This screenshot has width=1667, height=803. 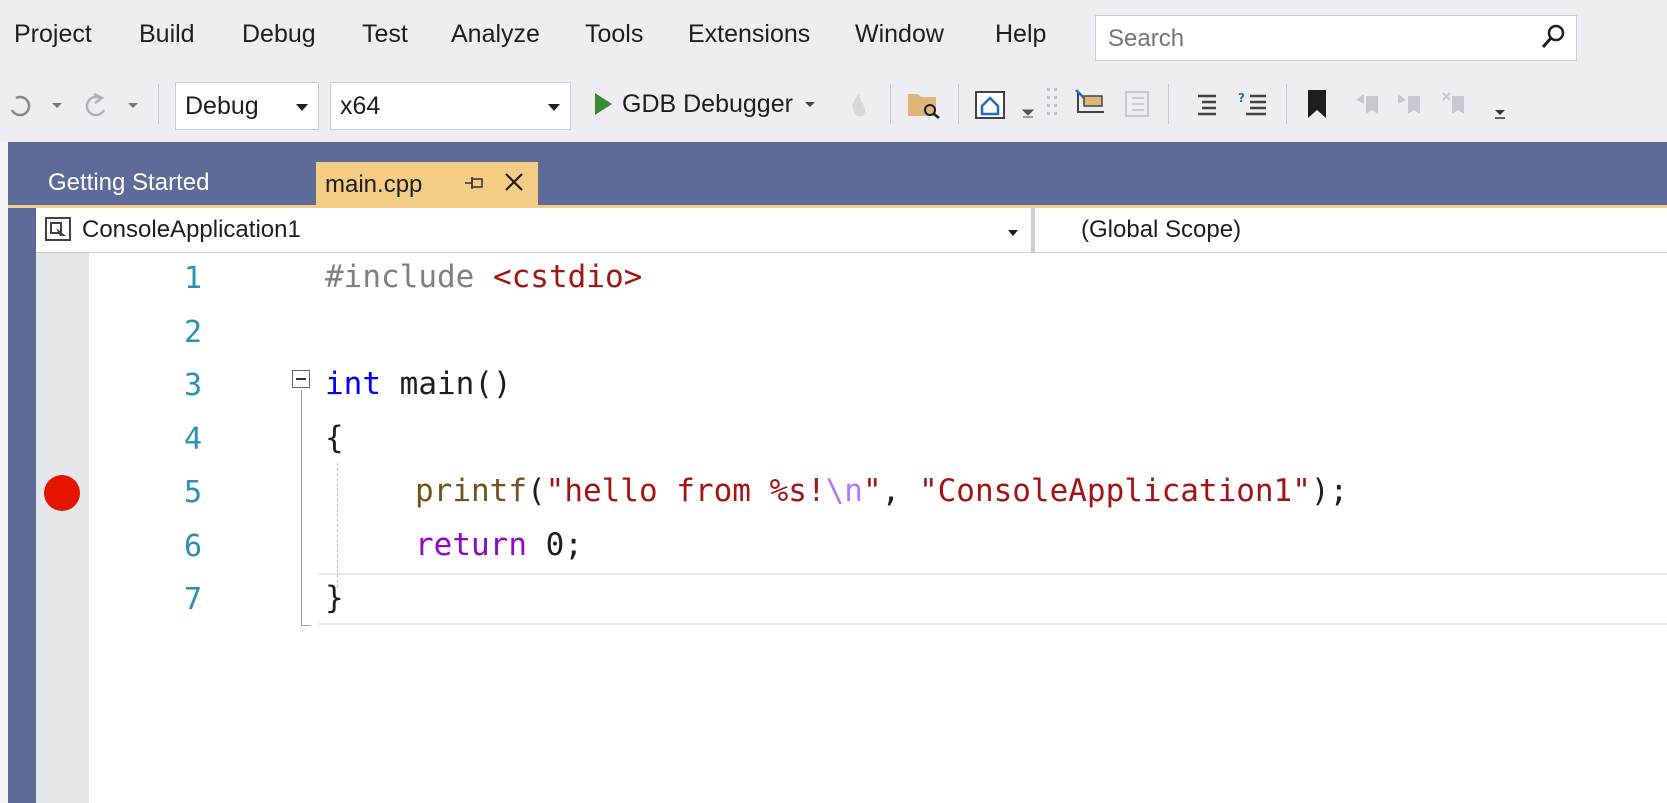 What do you see at coordinates (192, 332) in the screenshot?
I see `line-number: 2` at bounding box center [192, 332].